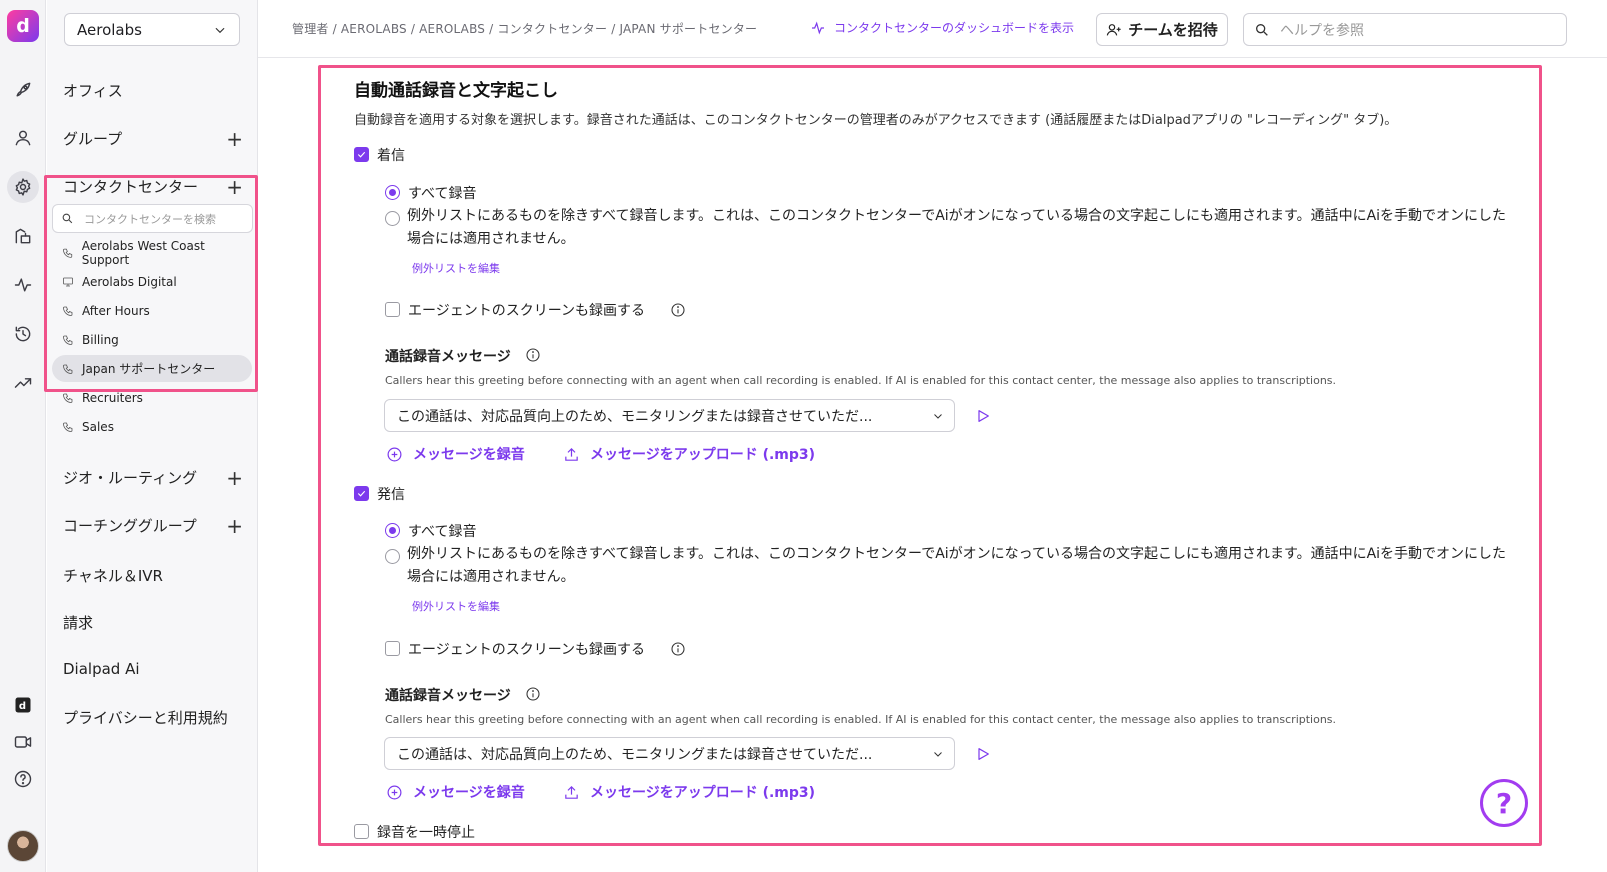 The image size is (1607, 872). What do you see at coordinates (116, 310) in the screenshot?
I see `cc-item-label: After Hours` at bounding box center [116, 310].